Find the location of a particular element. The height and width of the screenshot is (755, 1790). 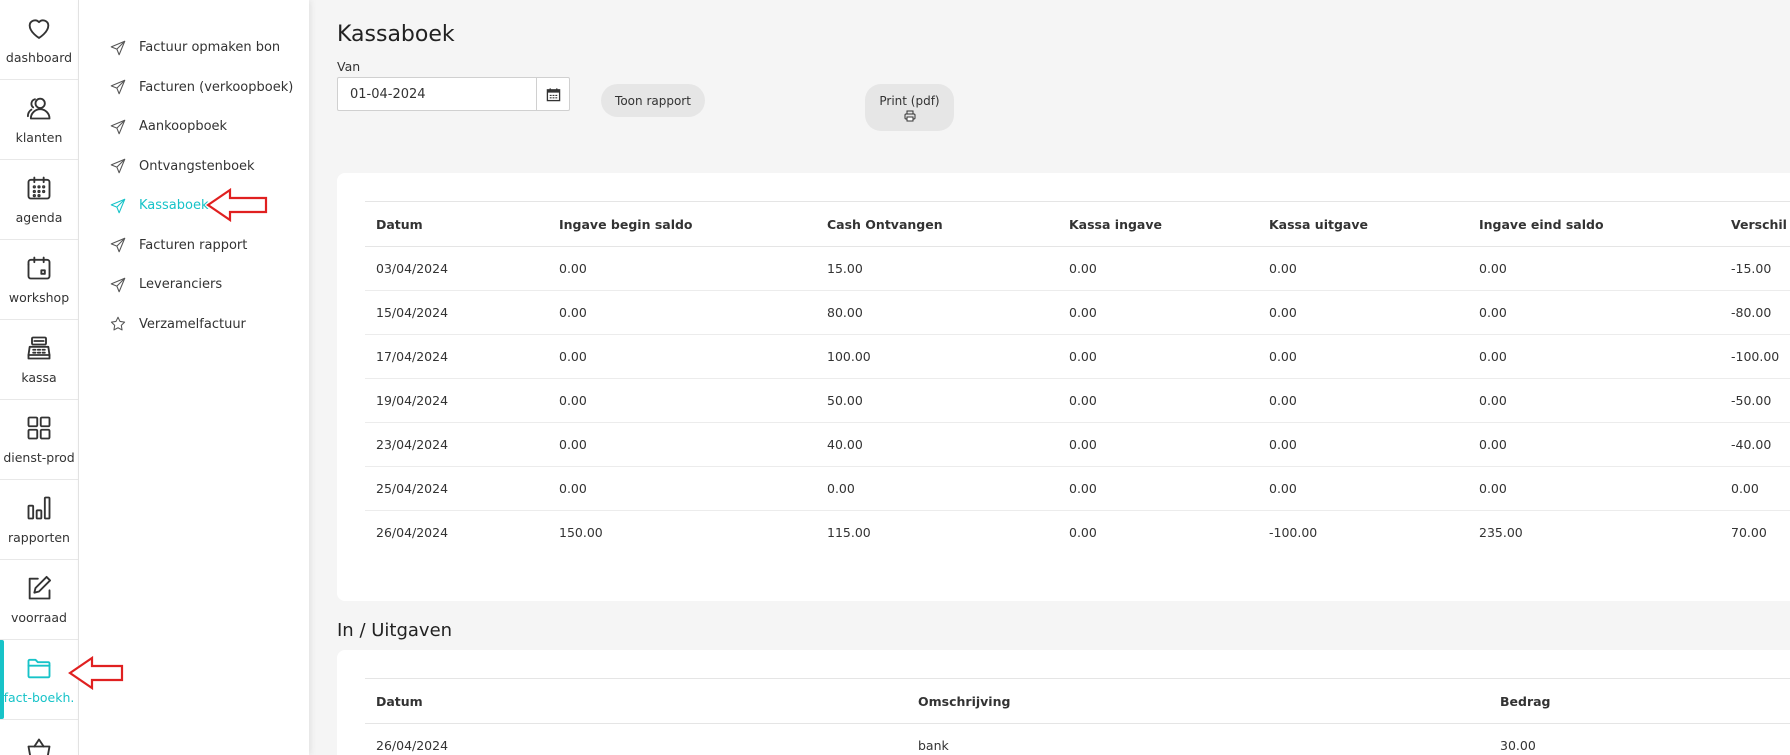

table-row: 25/04/2024 0.00 0.00 0.00 0.00 0.00 0.00 is located at coordinates (1077, 488).